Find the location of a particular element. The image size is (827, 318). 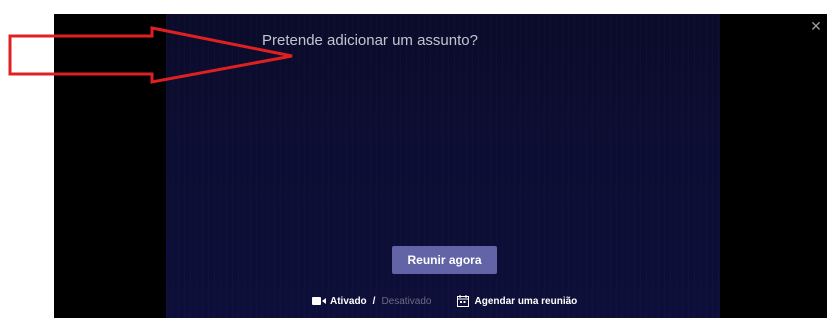

video-camera-icon is located at coordinates (319, 301).